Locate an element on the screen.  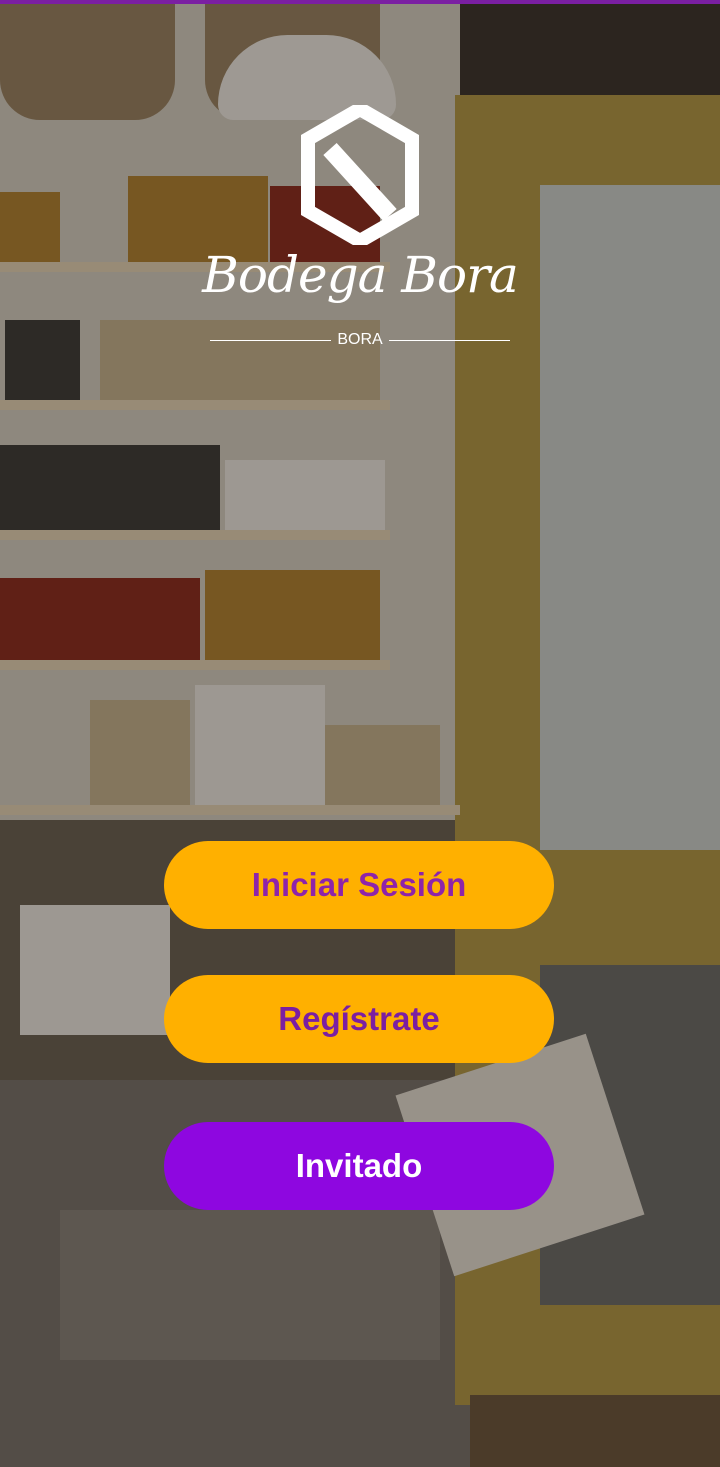
login-button: Iniciar Sesión is located at coordinates (359, 885).